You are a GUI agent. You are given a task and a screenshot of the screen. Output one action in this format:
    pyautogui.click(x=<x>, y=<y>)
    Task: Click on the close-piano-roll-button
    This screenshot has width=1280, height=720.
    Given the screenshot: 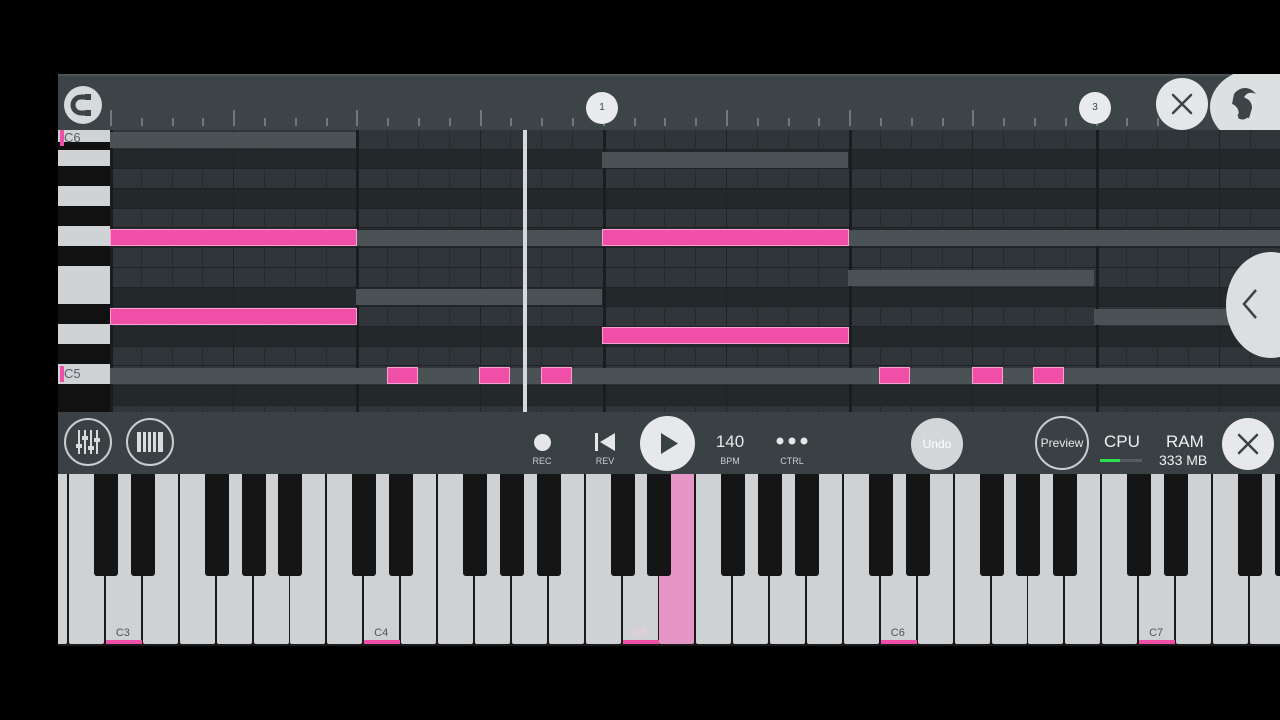 What is the action you would take?
    pyautogui.click(x=1182, y=104)
    